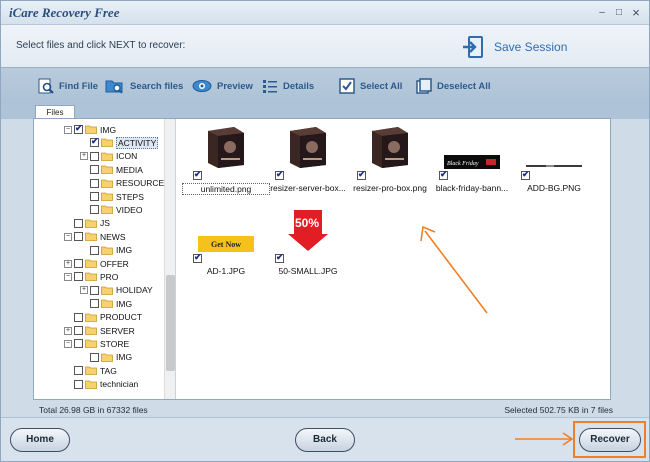 The width and height of the screenshot is (650, 462). I want to click on instruction-text: Select files and click NEXT to recover:, so click(101, 45).